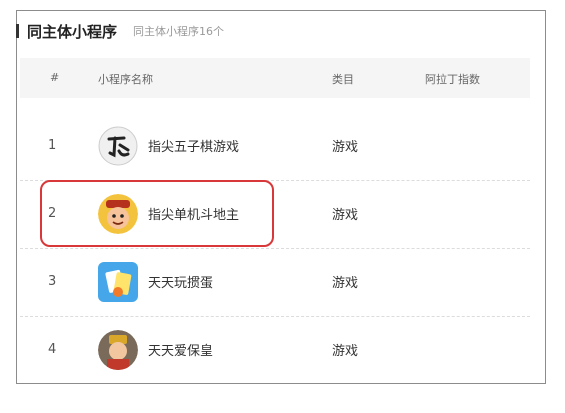 Image resolution: width=565 pixels, height=413 pixels. What do you see at coordinates (275, 350) in the screenshot?
I see `table-row: 4 天天爱保皇 游戏` at bounding box center [275, 350].